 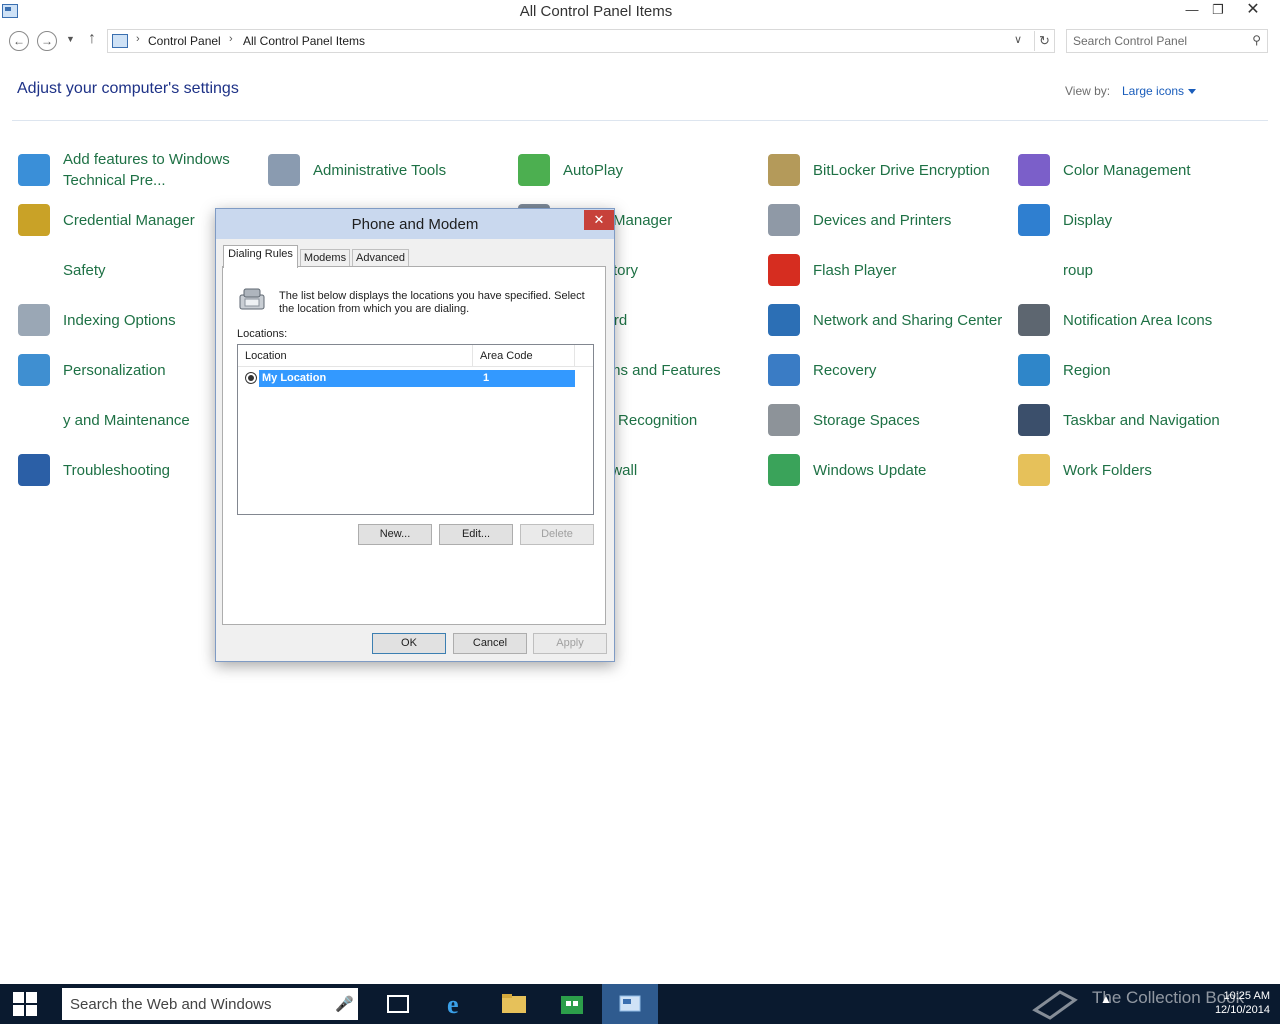 I want to click on chevron-down-icon, so click(x=1192, y=92).